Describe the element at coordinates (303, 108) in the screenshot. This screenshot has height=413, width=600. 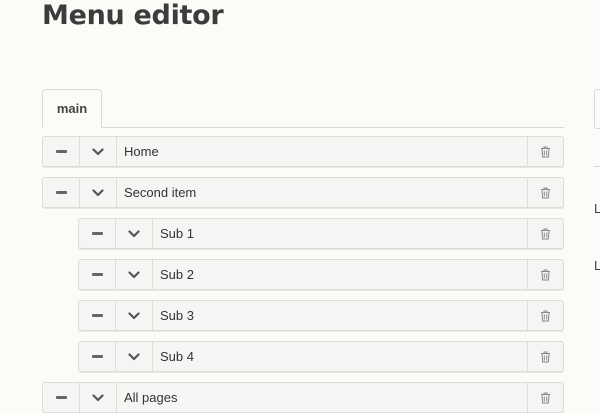
I see `menu-tabs: main` at that location.